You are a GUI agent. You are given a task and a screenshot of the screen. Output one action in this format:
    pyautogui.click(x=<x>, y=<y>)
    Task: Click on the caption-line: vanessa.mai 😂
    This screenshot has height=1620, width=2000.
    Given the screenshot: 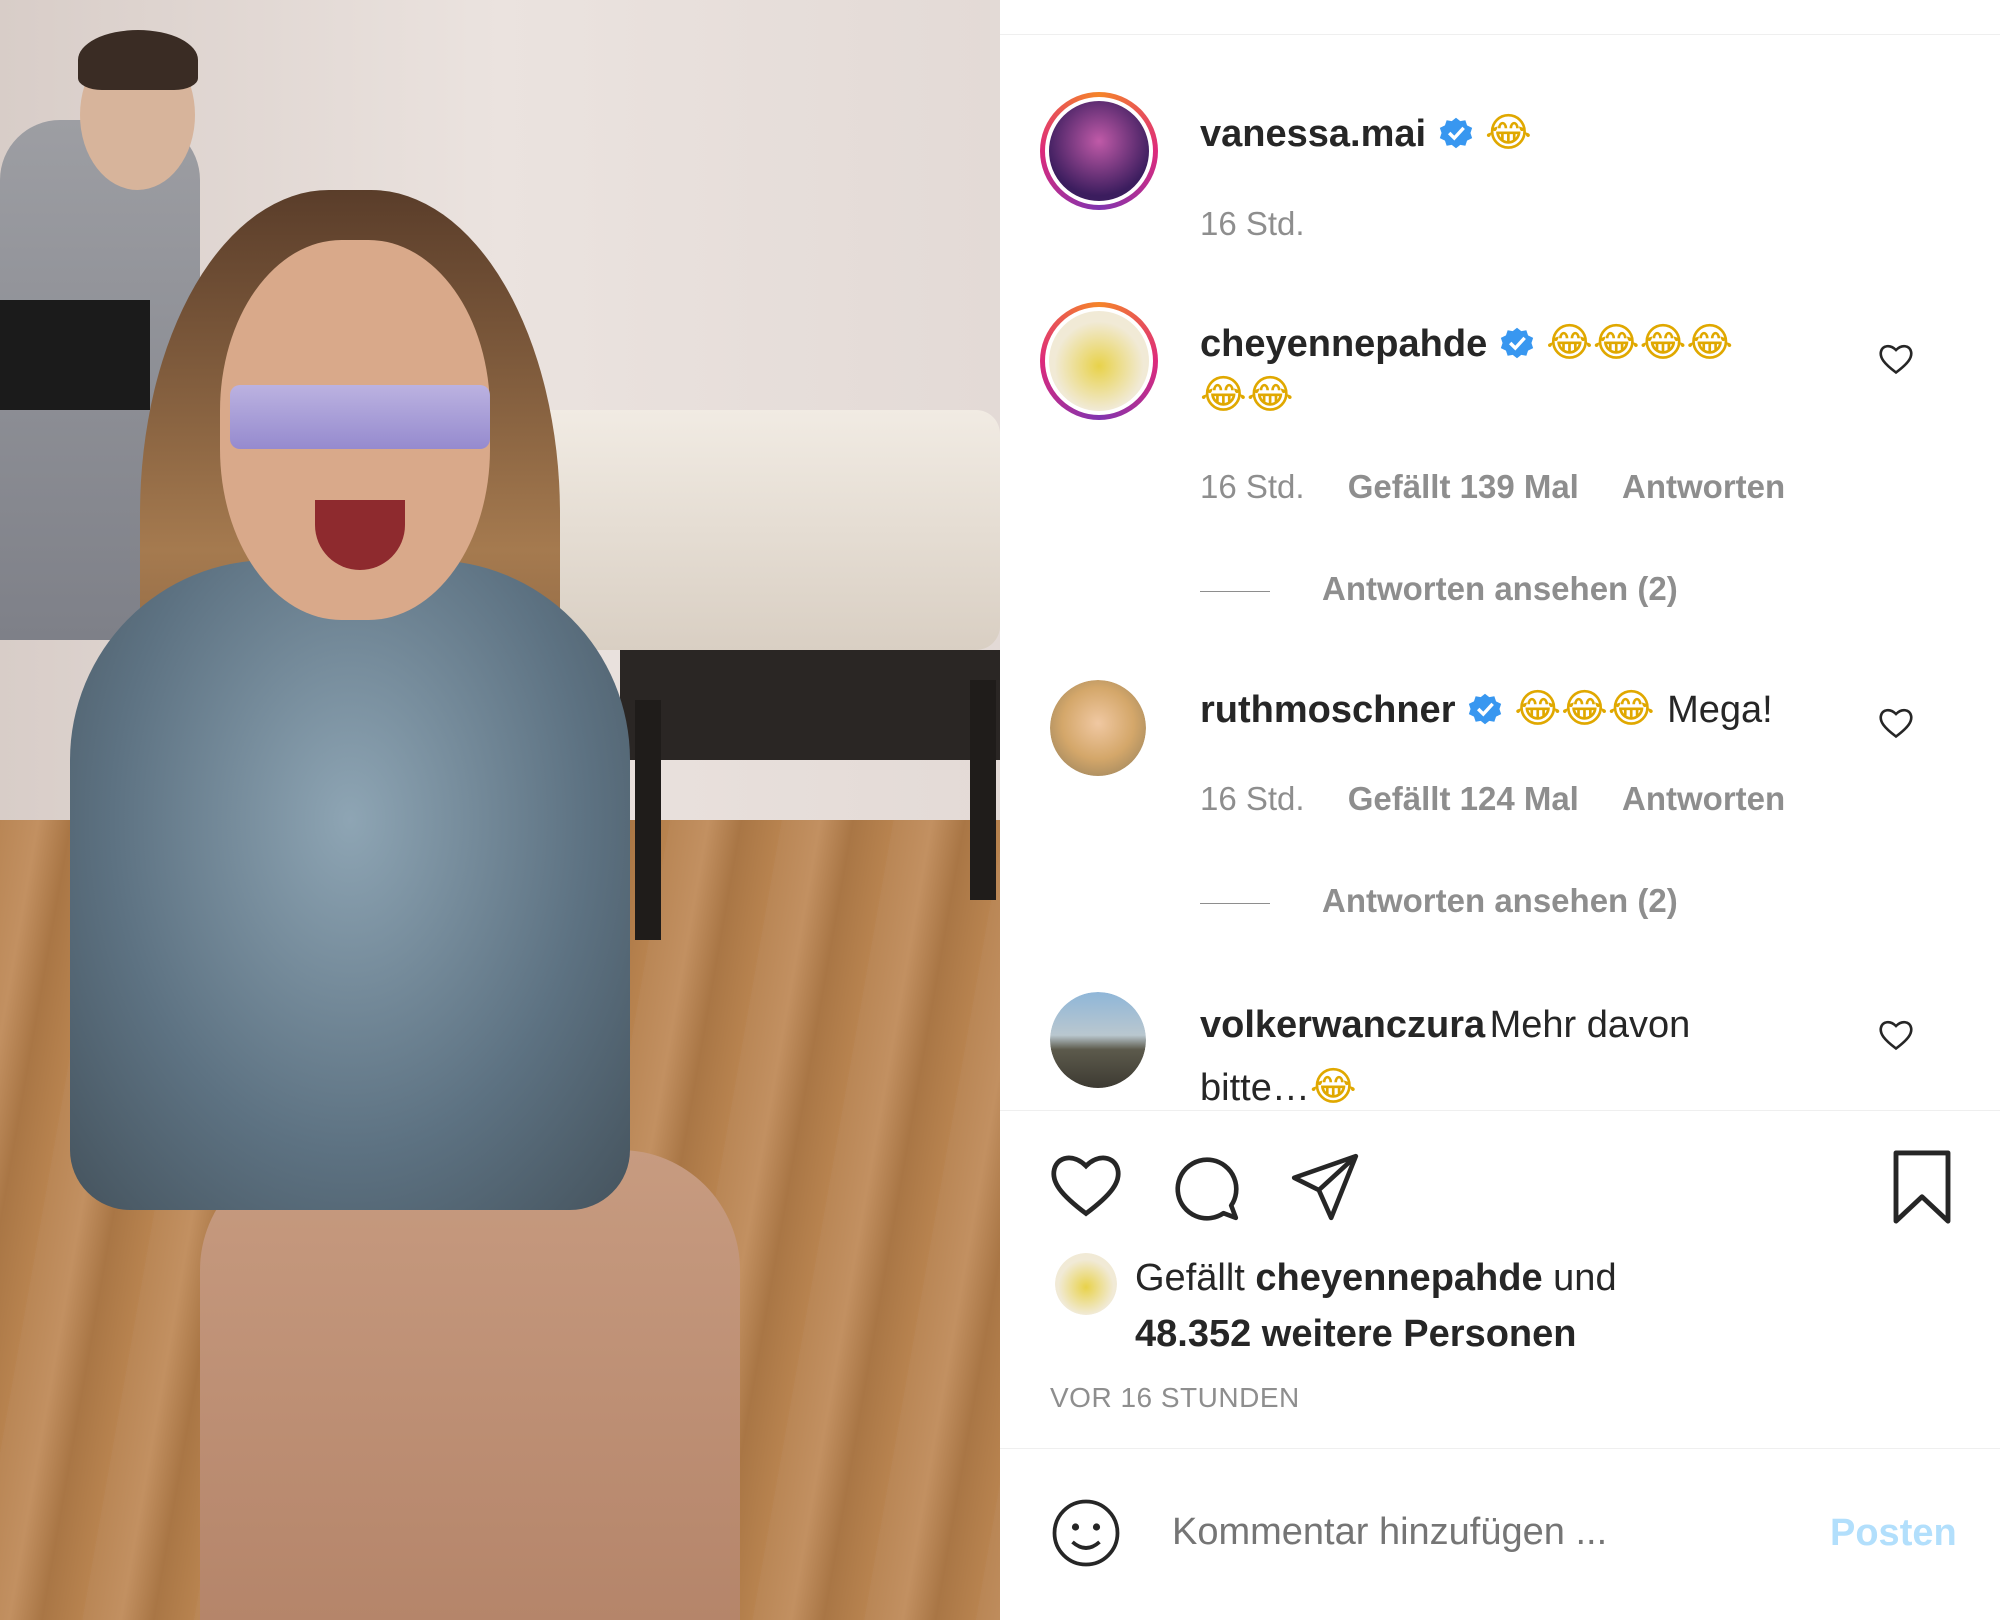 What is the action you would take?
    pyautogui.click(x=1366, y=133)
    